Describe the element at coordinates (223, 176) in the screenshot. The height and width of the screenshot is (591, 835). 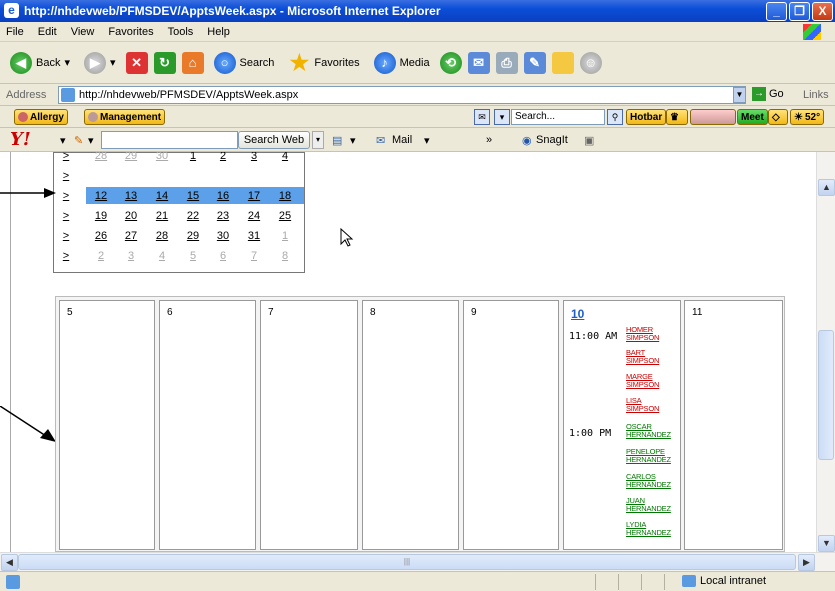
I see `calendar-day-link: 9` at that location.